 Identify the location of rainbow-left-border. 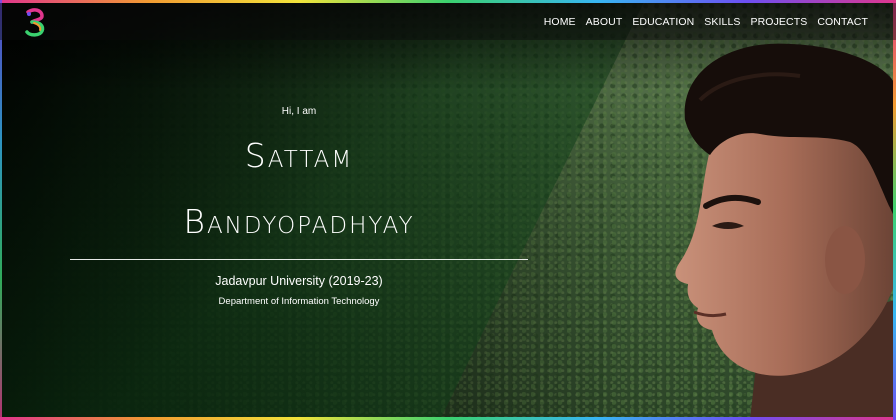
(1, 210).